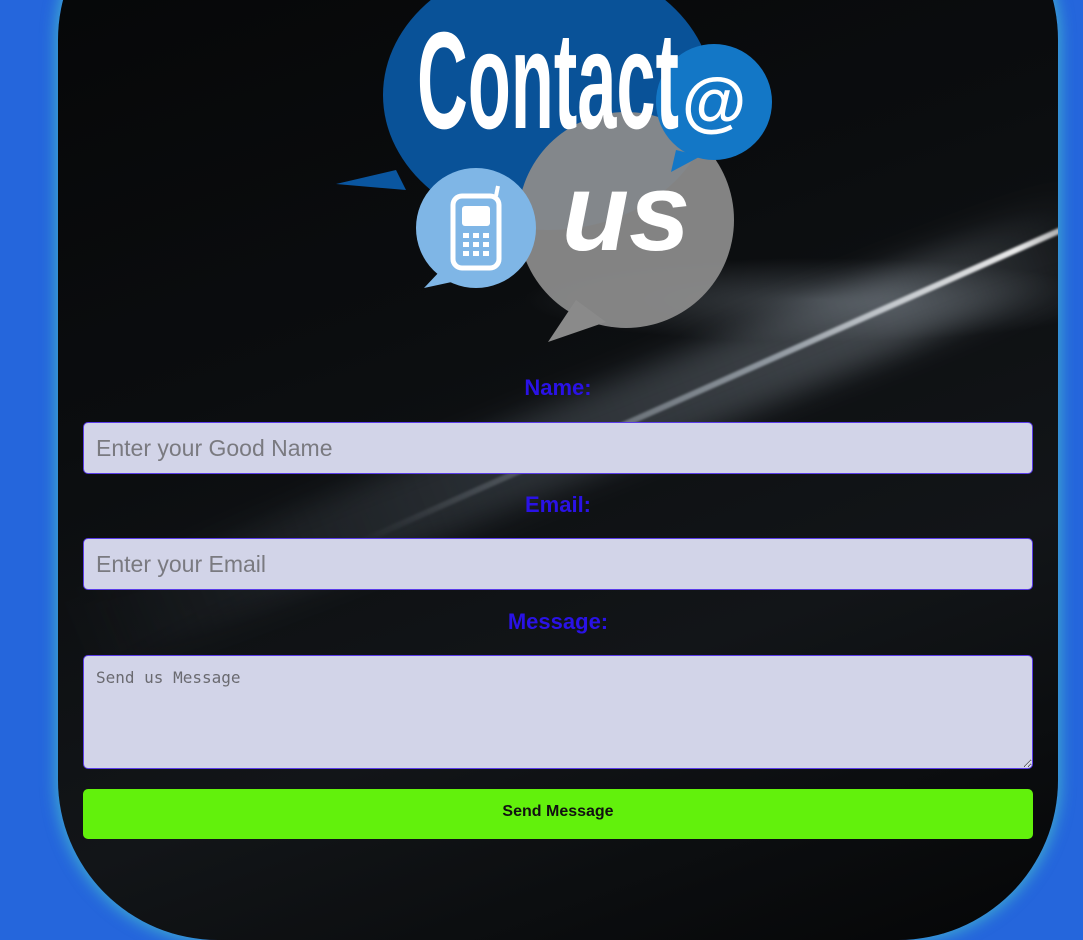 This screenshot has width=1083, height=940. Describe the element at coordinates (476, 228) in the screenshot. I see `phone-bubble` at that location.